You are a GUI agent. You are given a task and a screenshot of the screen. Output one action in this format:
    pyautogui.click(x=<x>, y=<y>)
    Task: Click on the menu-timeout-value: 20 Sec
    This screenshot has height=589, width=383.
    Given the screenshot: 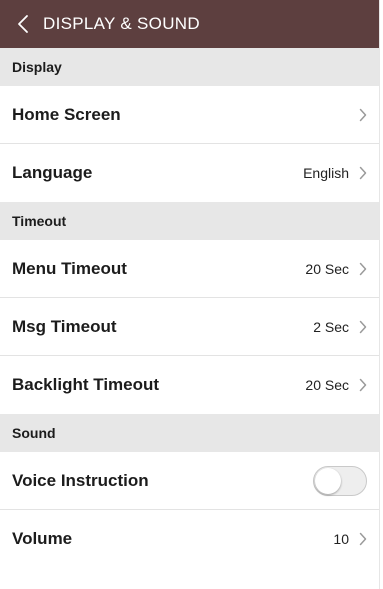 What is the action you would take?
    pyautogui.click(x=327, y=268)
    